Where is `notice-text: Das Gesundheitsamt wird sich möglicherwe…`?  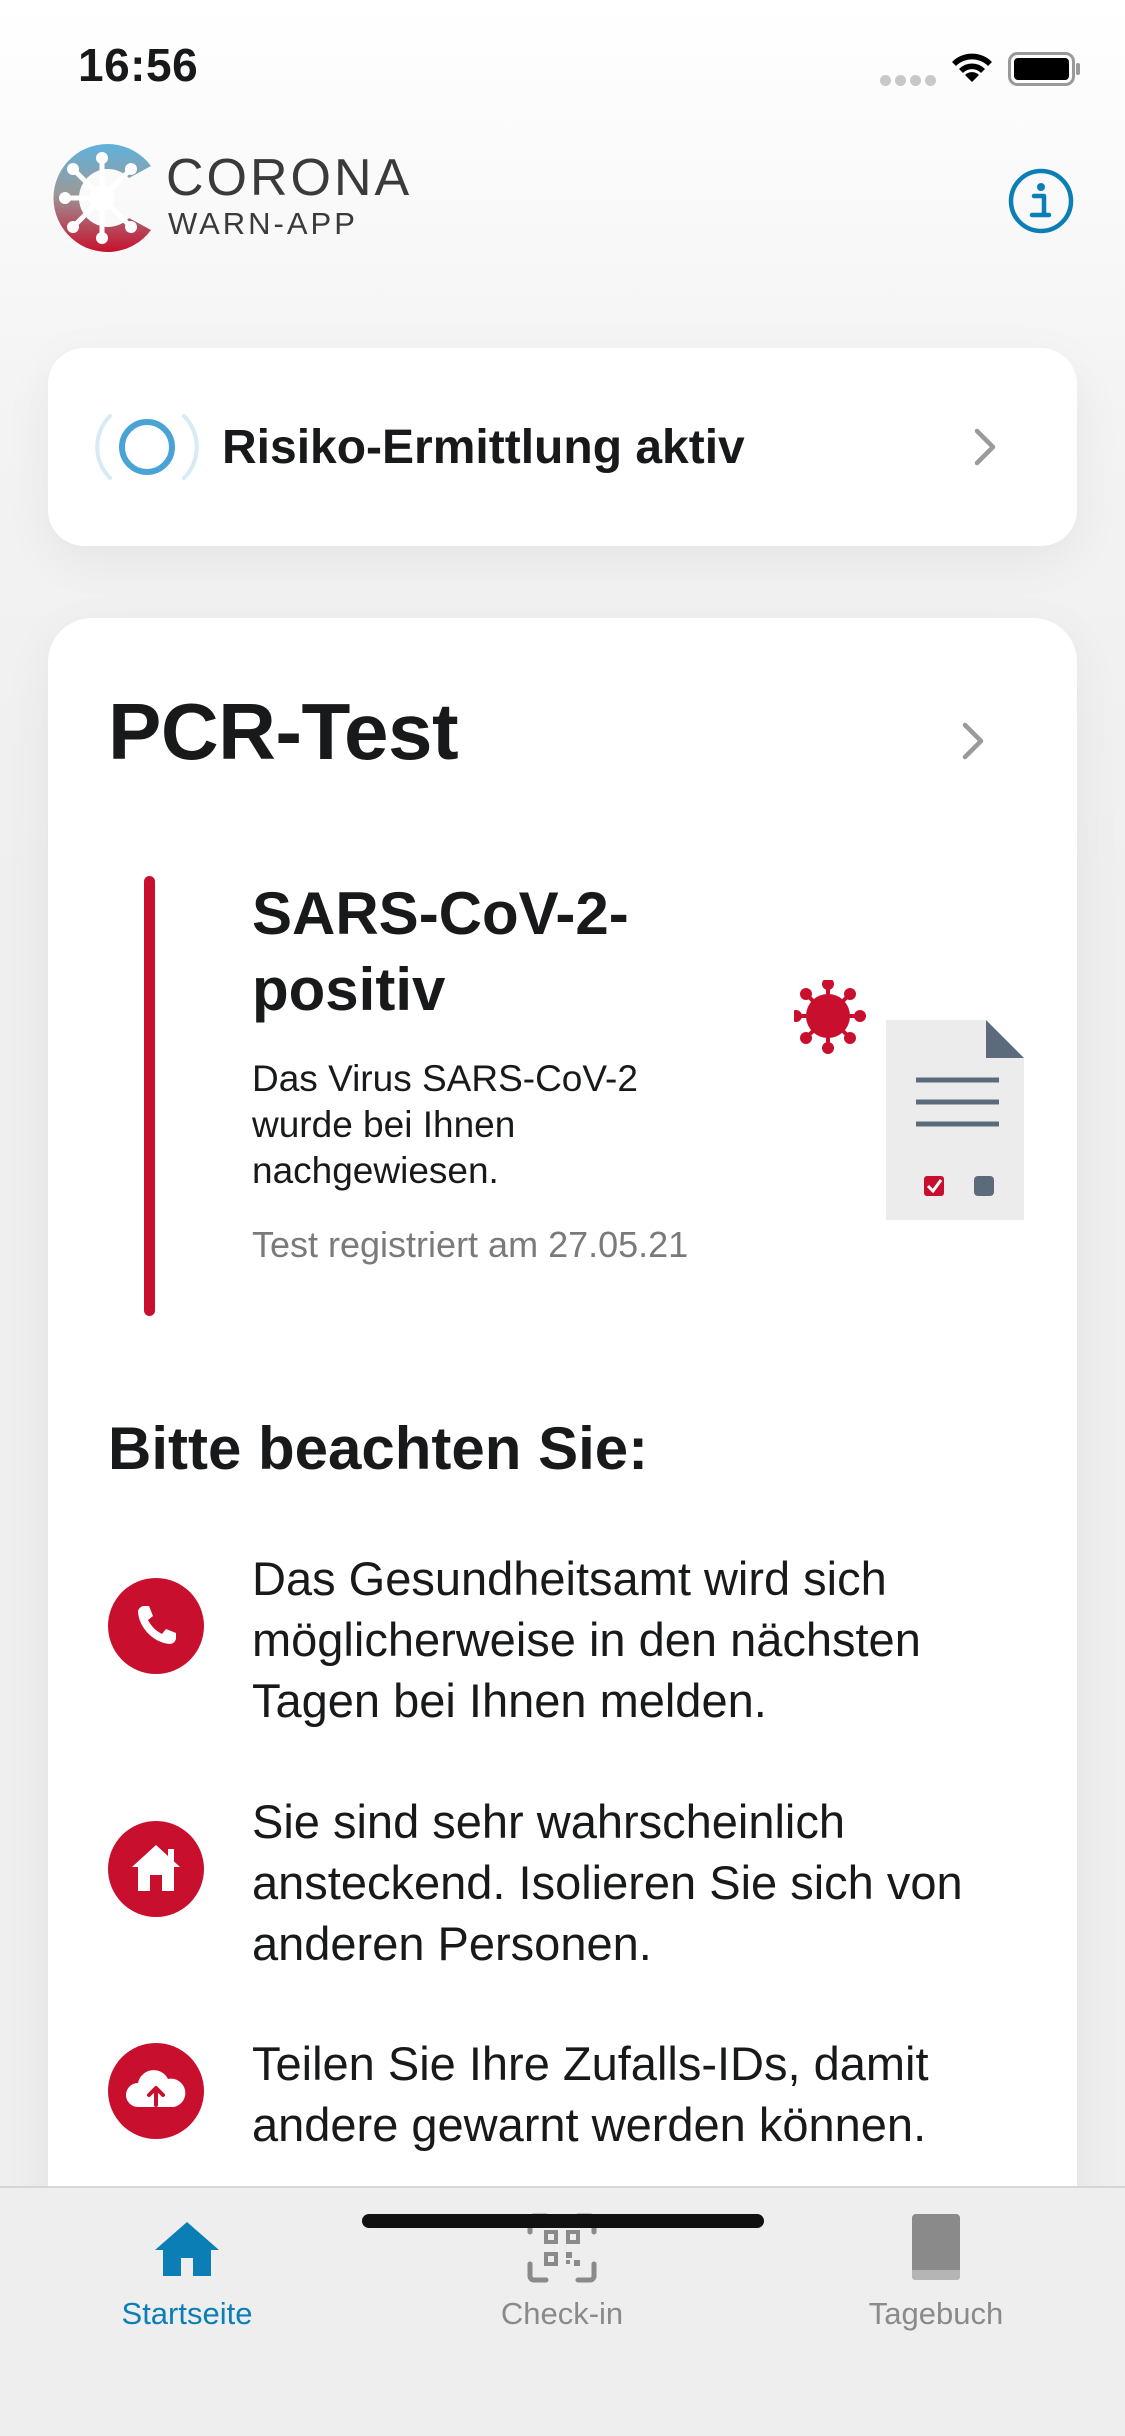
notice-text: Das Gesundheitsamt wird sich möglicherwe… is located at coordinates (586, 1639).